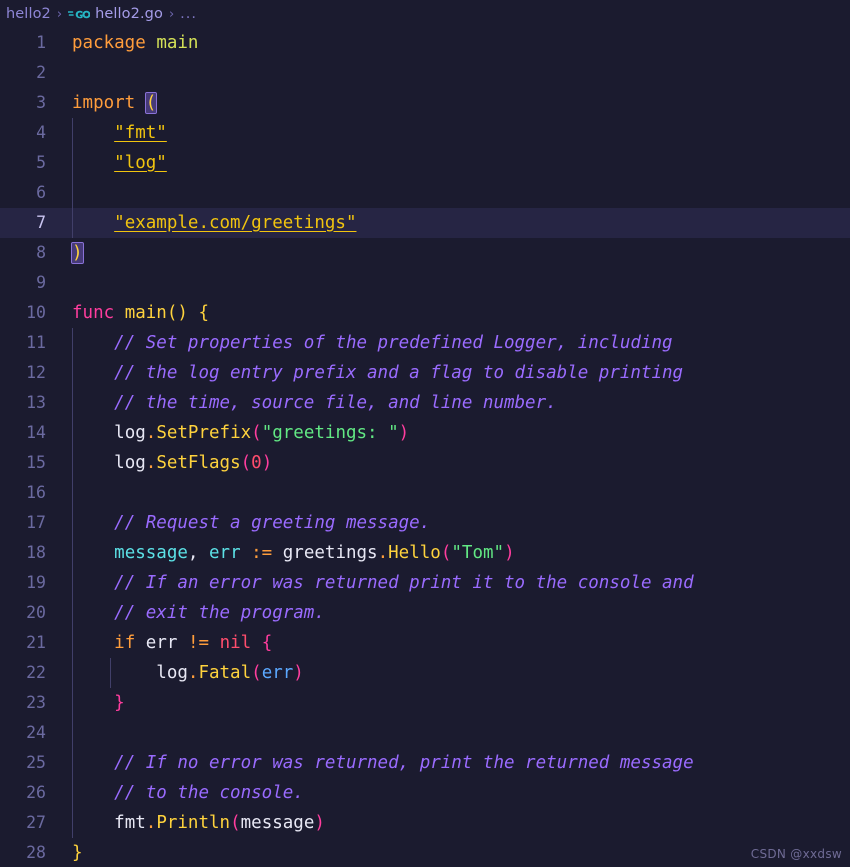 The width and height of the screenshot is (850, 867). I want to click on code-line: 8 ), so click(425, 253).